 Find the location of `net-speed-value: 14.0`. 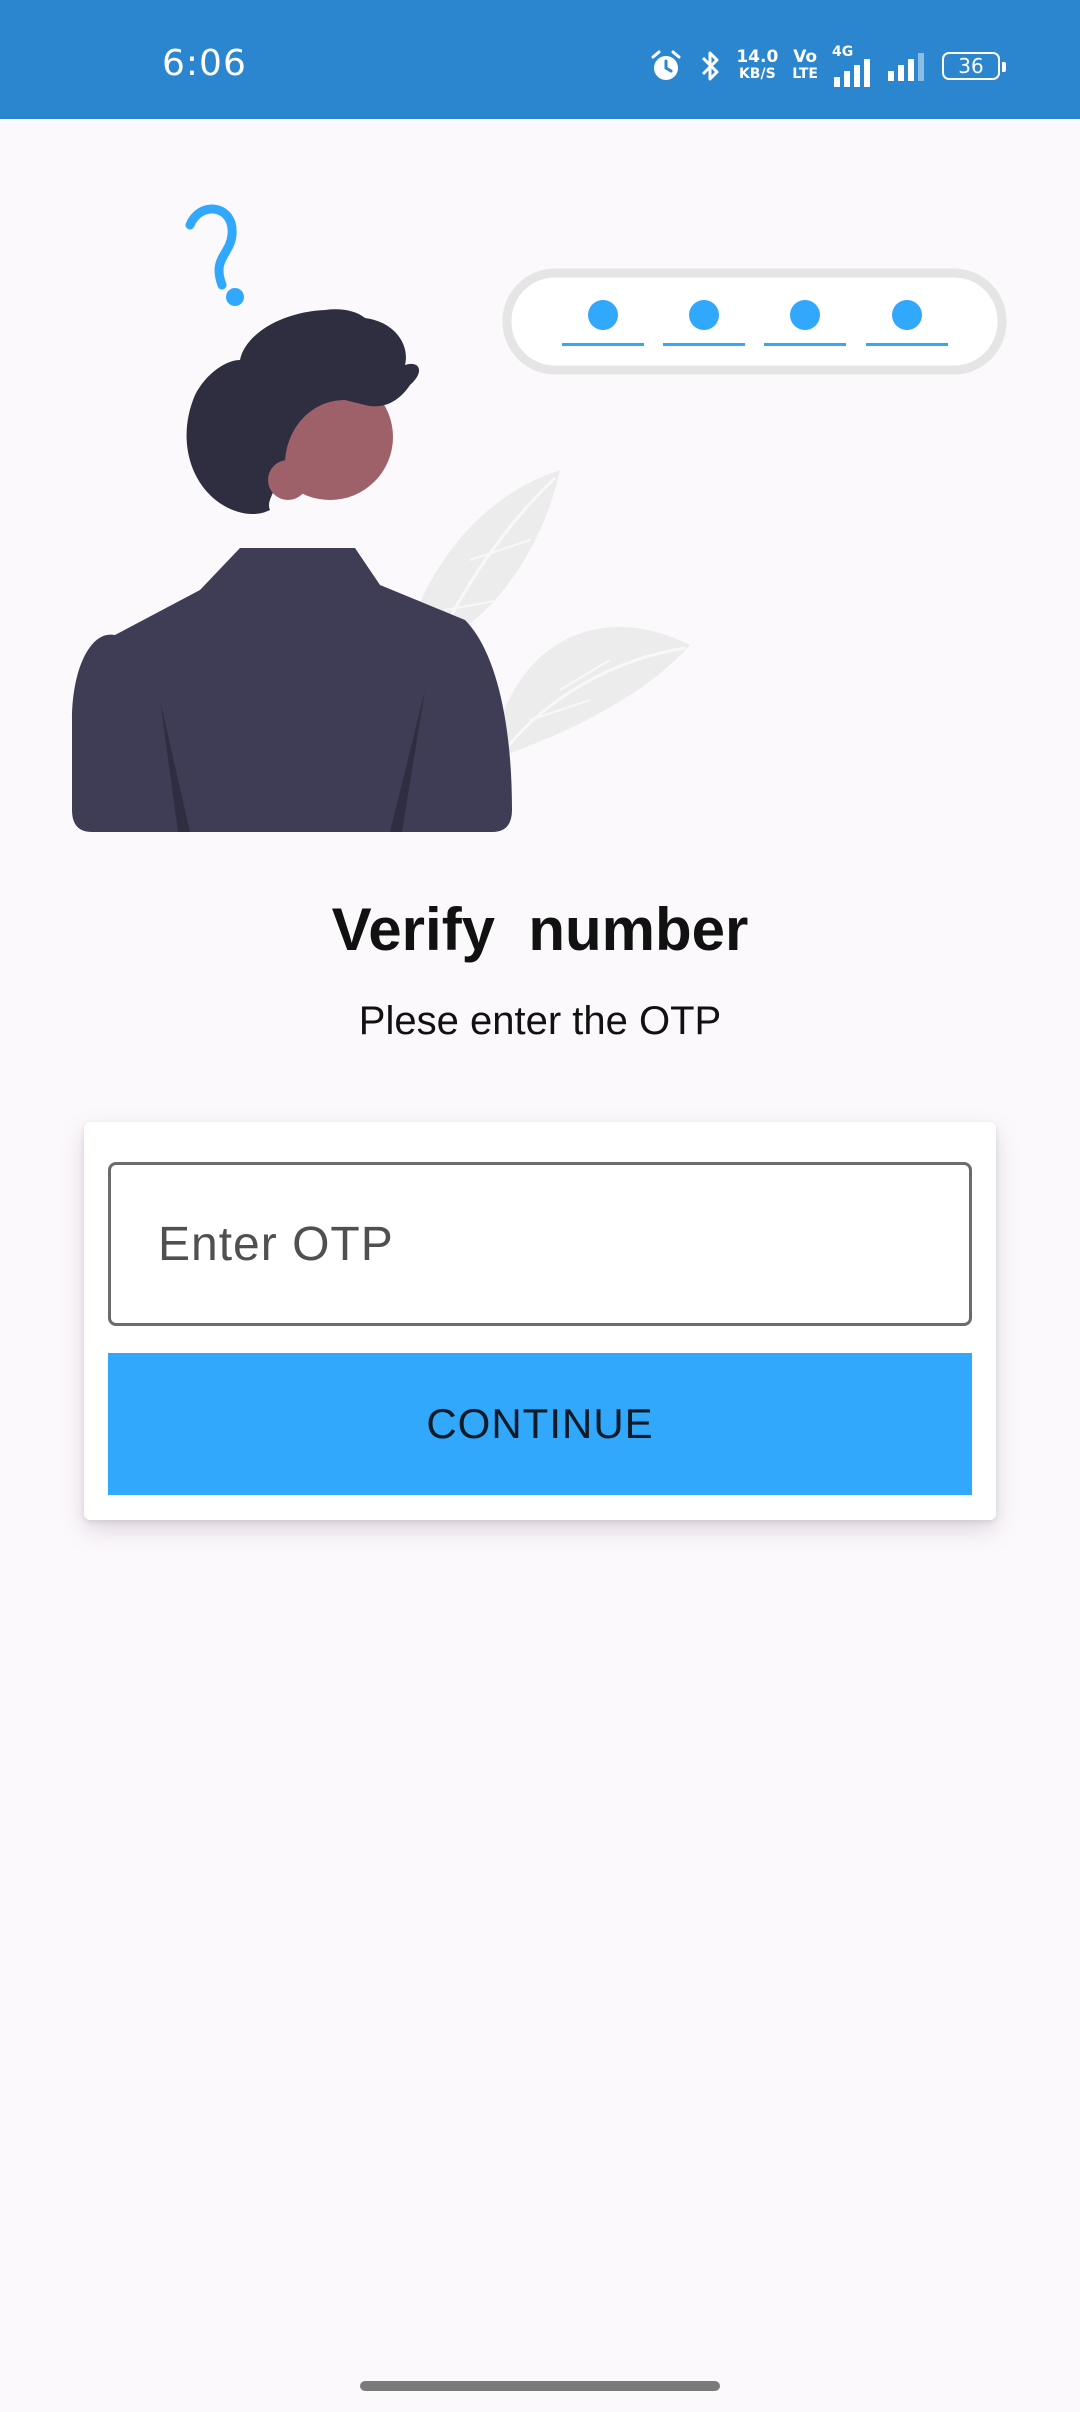

net-speed-value: 14.0 is located at coordinates (757, 57).